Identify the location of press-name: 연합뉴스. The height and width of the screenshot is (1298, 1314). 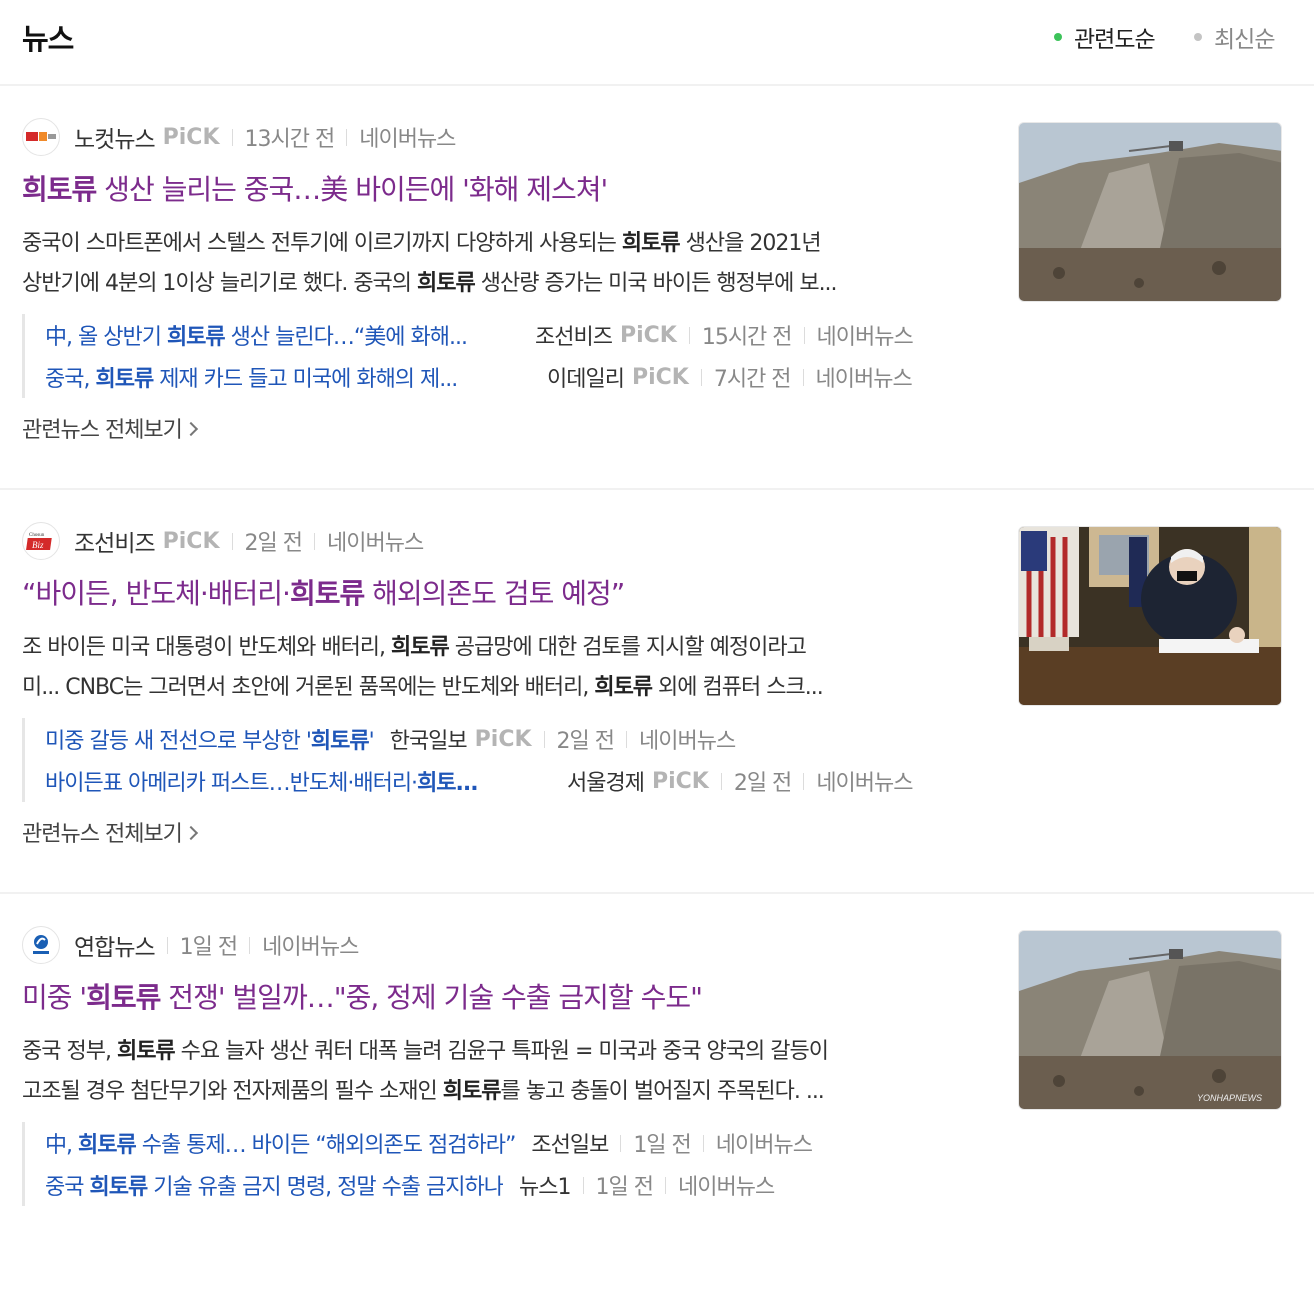
(115, 945).